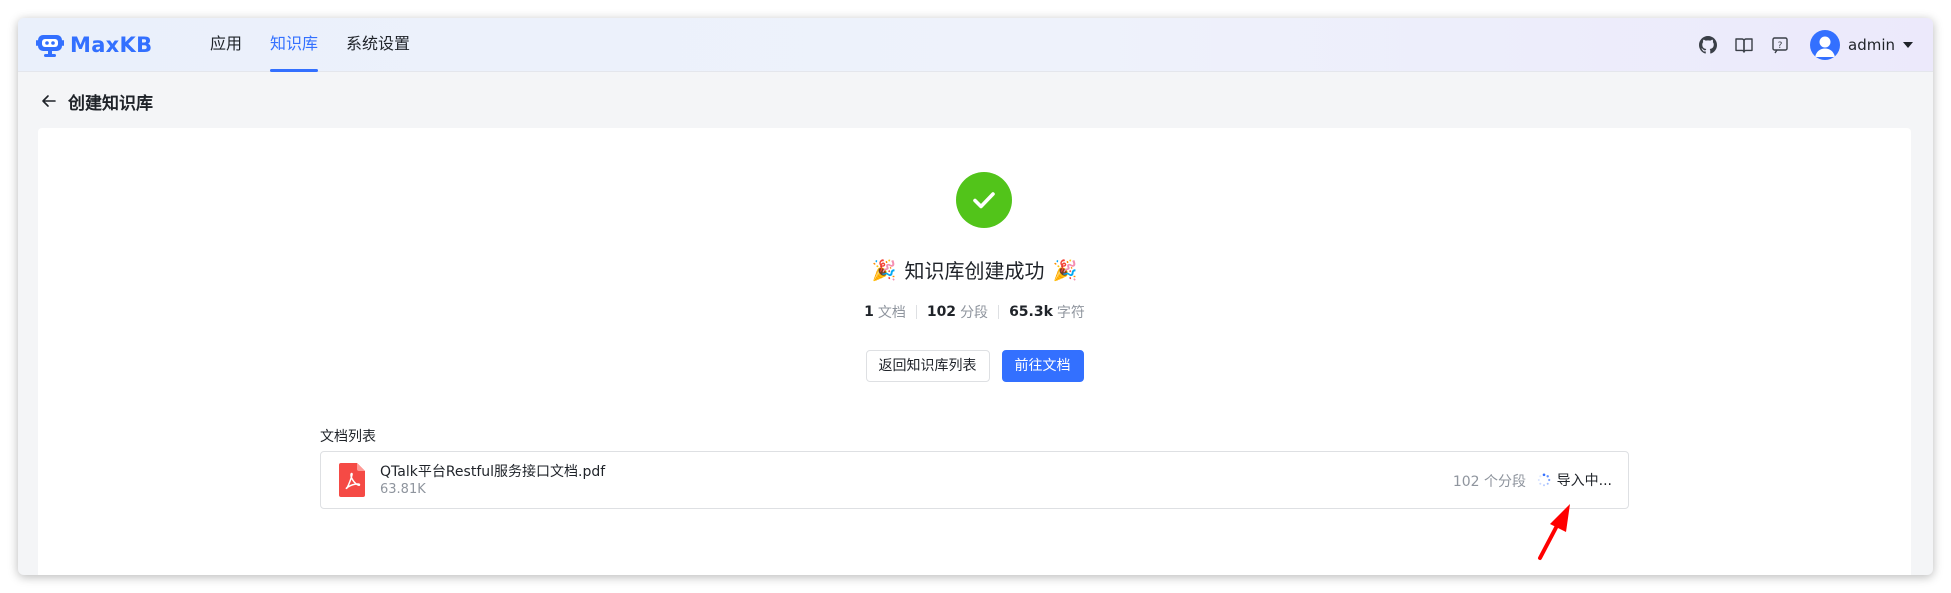 This screenshot has height=593, width=1951. I want to click on github-icon, so click(1708, 45).